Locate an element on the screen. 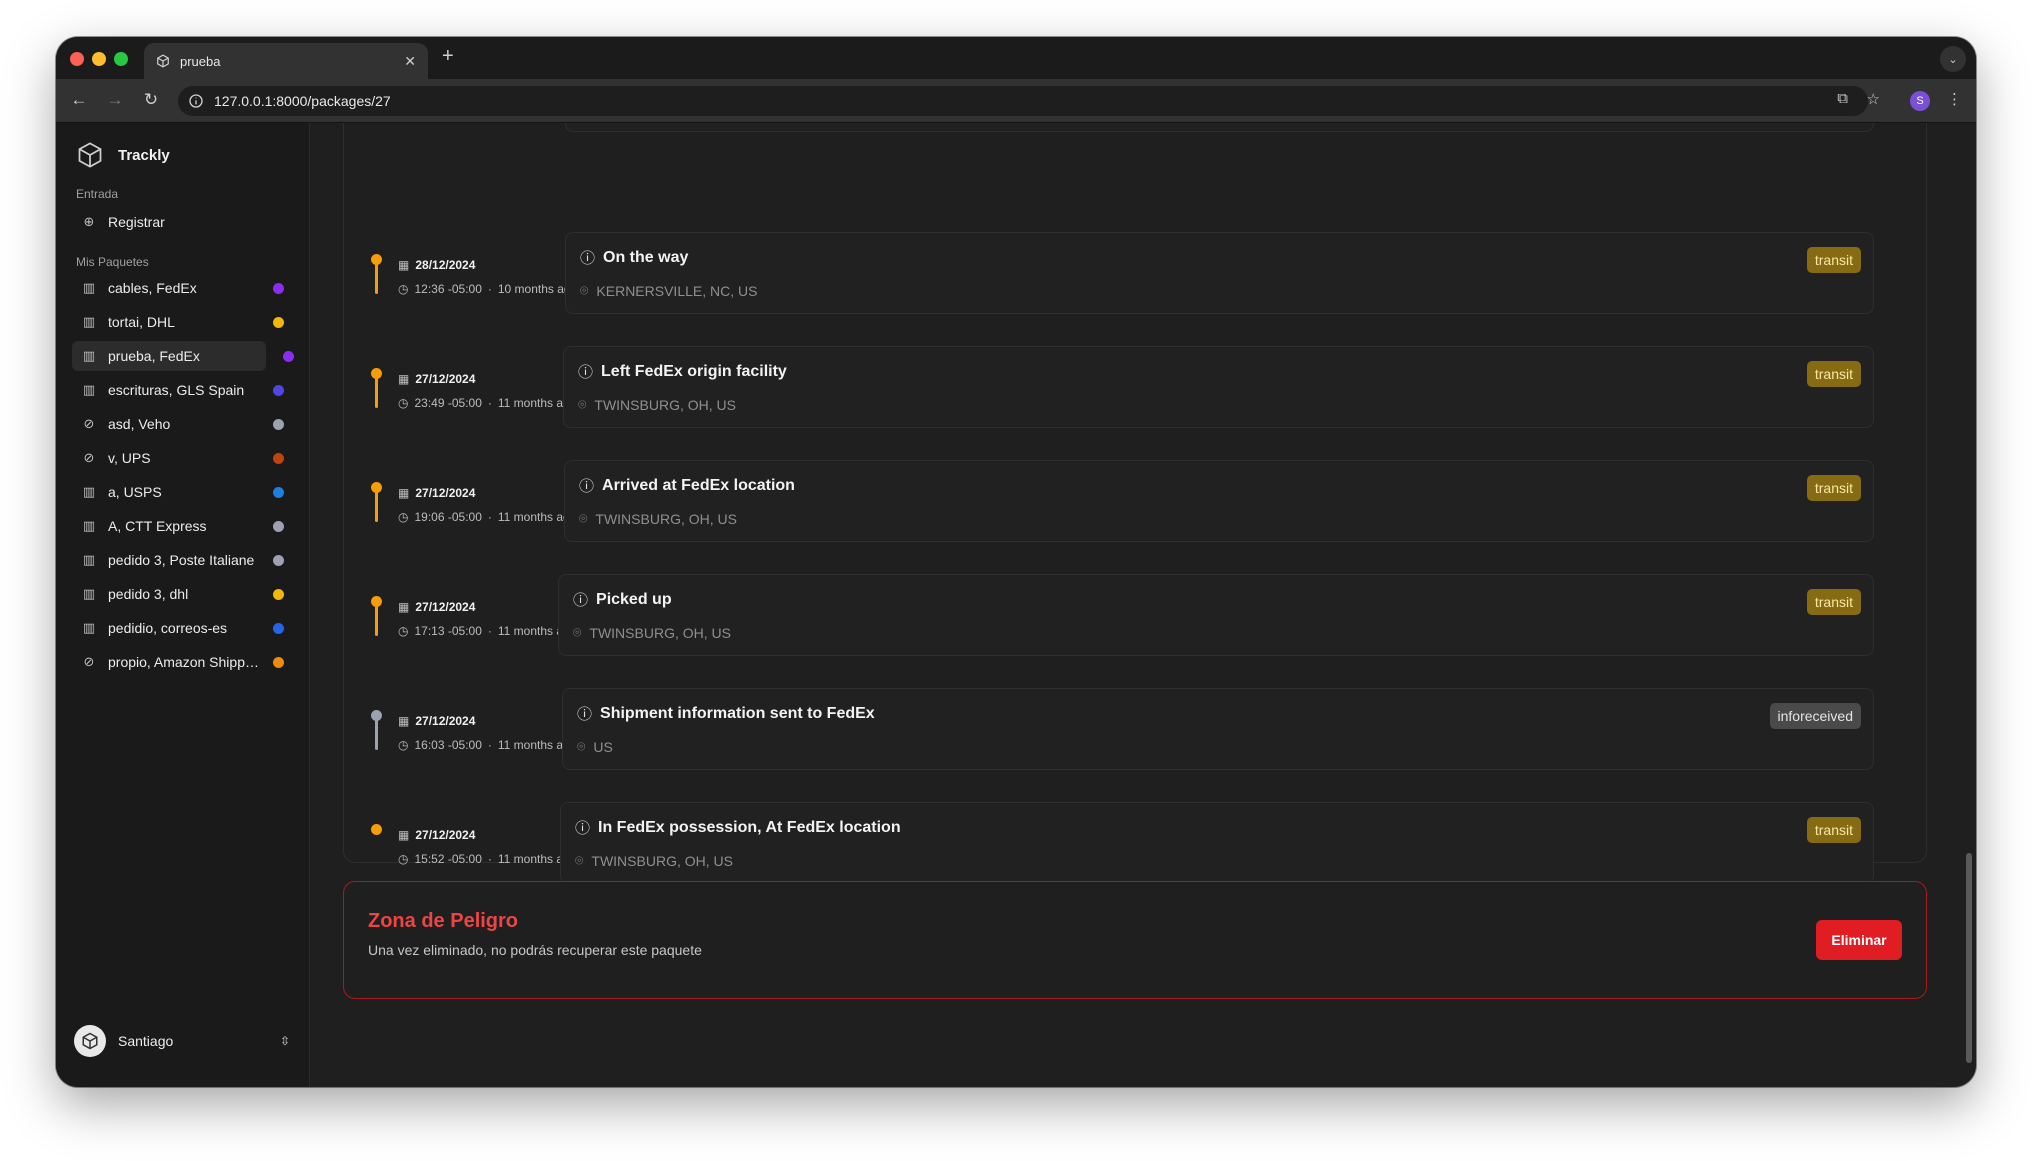 Image resolution: width=2032 pixels, height=1161 pixels. event-title-text: Picked up is located at coordinates (634, 599).